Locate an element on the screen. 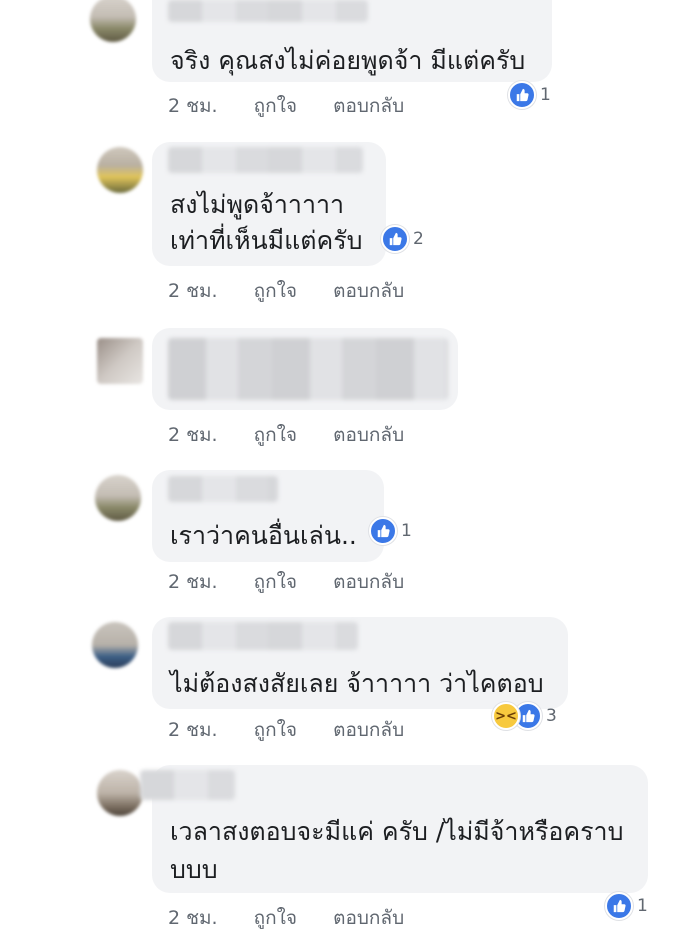 The height and width of the screenshot is (941, 700). reaction-count: 3 is located at coordinates (551, 716).